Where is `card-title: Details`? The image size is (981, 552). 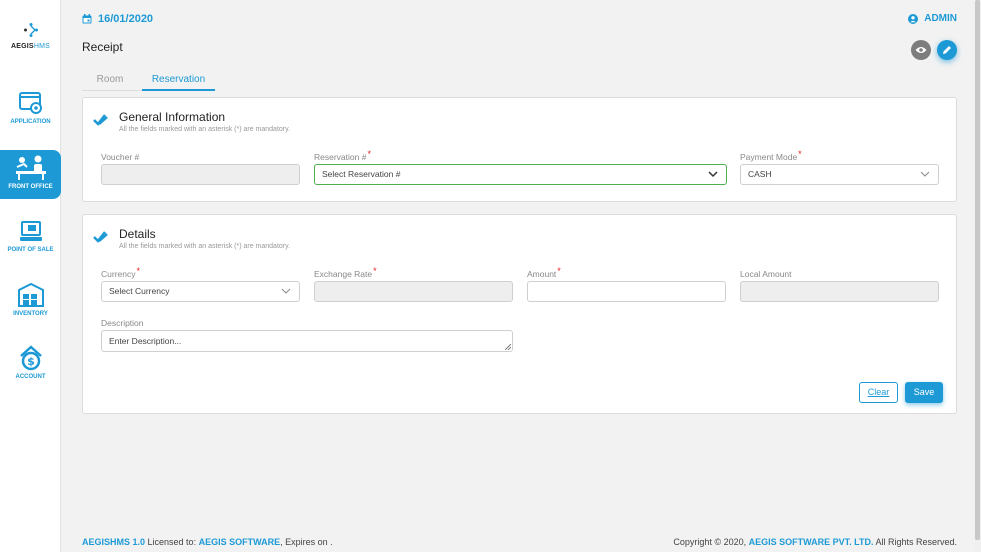 card-title: Details is located at coordinates (137, 234).